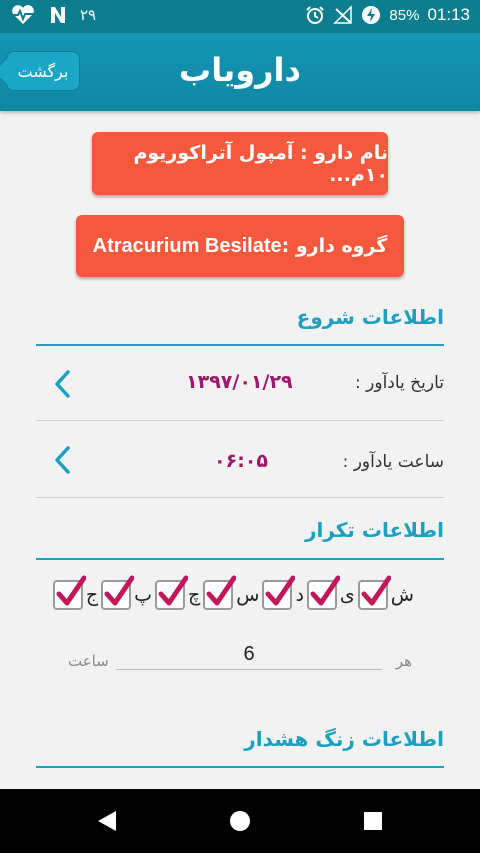  I want to click on day-checkbox-mon: د, so click(283, 592).